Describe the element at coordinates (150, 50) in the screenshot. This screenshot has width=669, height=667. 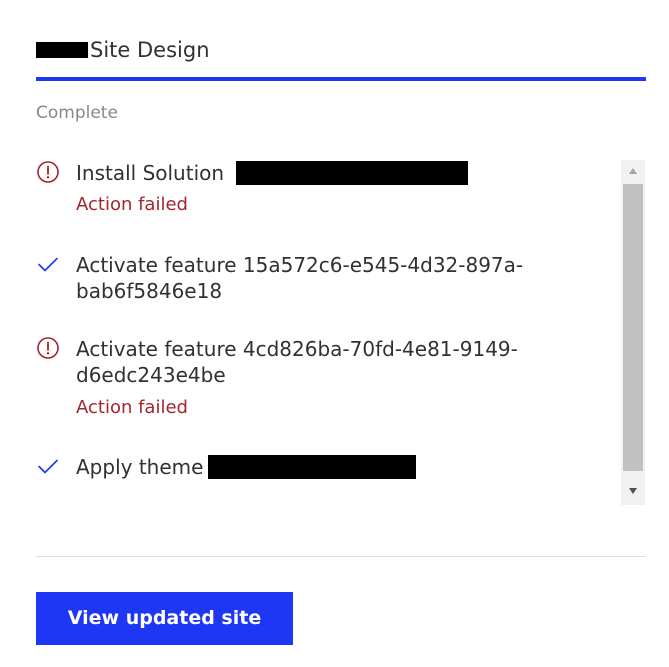
I see `page-title: Site Design` at that location.